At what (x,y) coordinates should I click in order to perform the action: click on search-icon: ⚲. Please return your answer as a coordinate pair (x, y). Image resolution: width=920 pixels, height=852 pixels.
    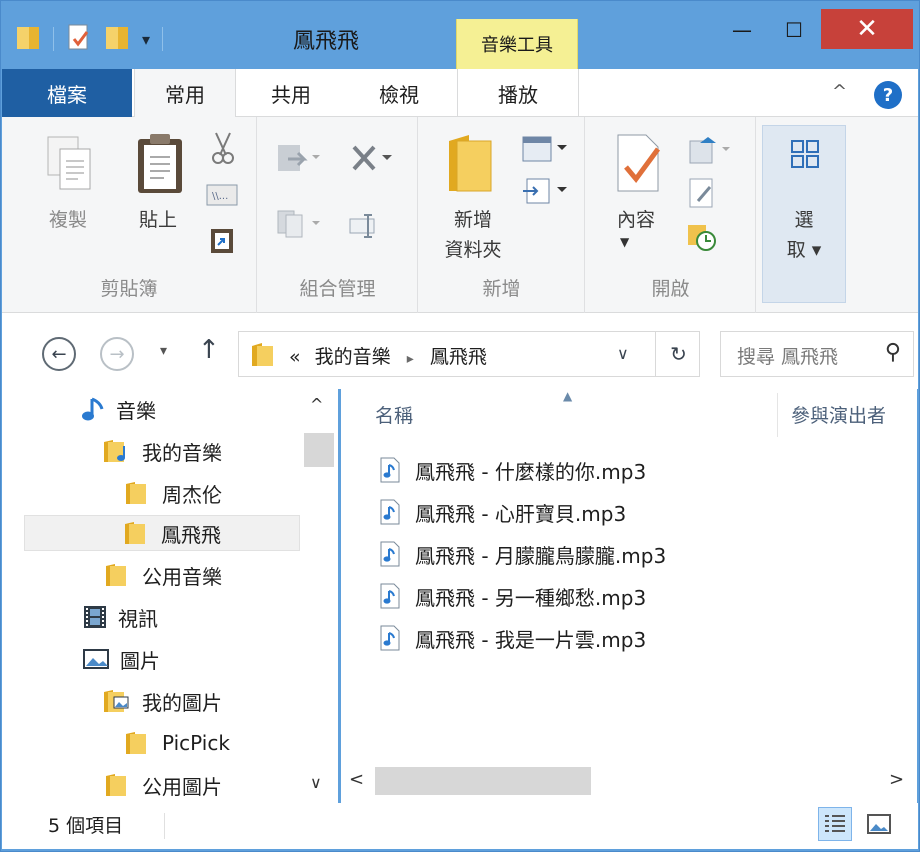
    Looking at the image, I should click on (893, 352).